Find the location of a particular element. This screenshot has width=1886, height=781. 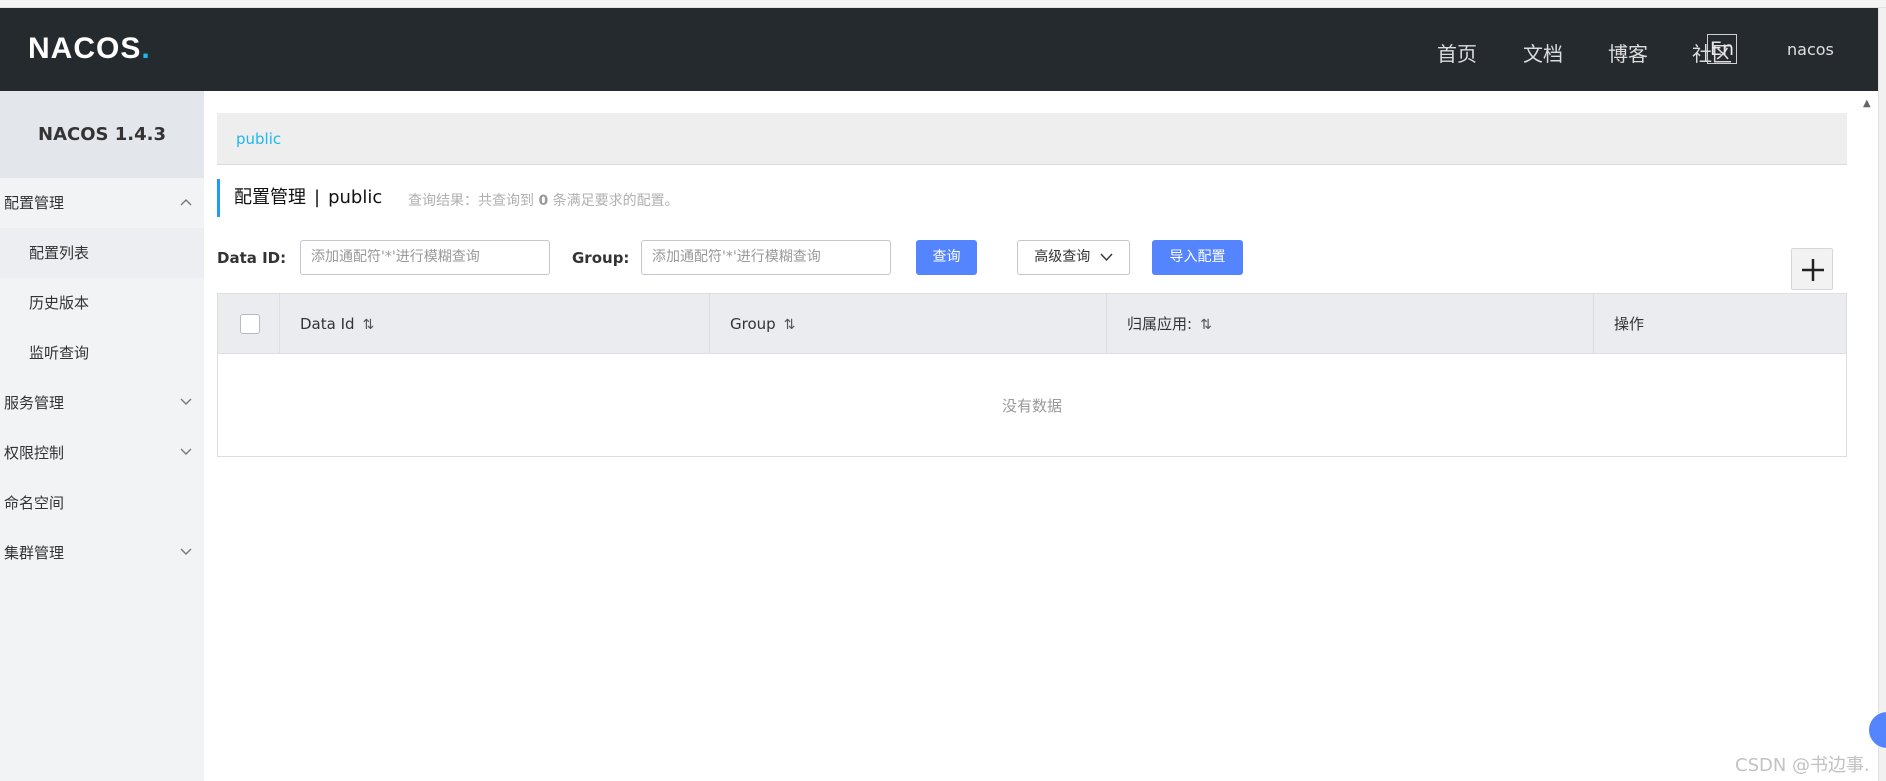

menu-group-label: 命名空间 is located at coordinates (34, 503).